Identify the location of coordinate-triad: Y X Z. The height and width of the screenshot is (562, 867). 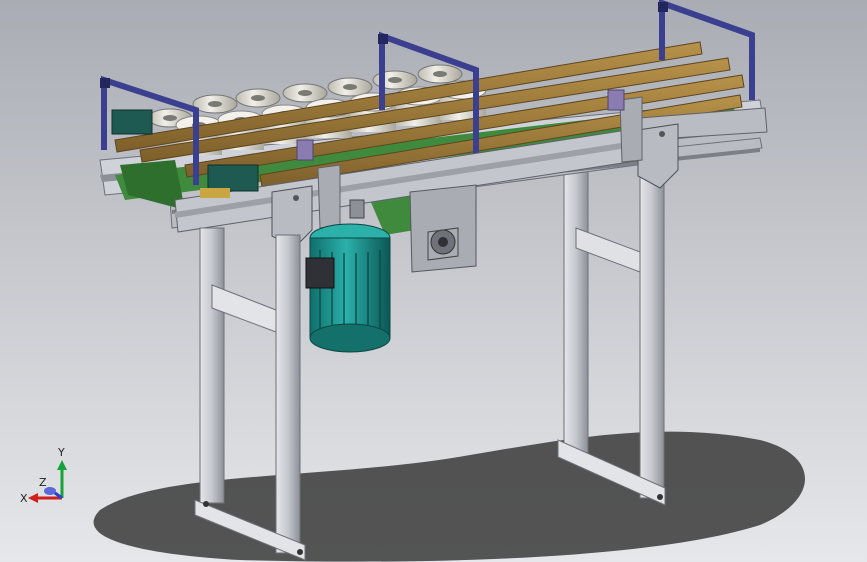
(43, 475).